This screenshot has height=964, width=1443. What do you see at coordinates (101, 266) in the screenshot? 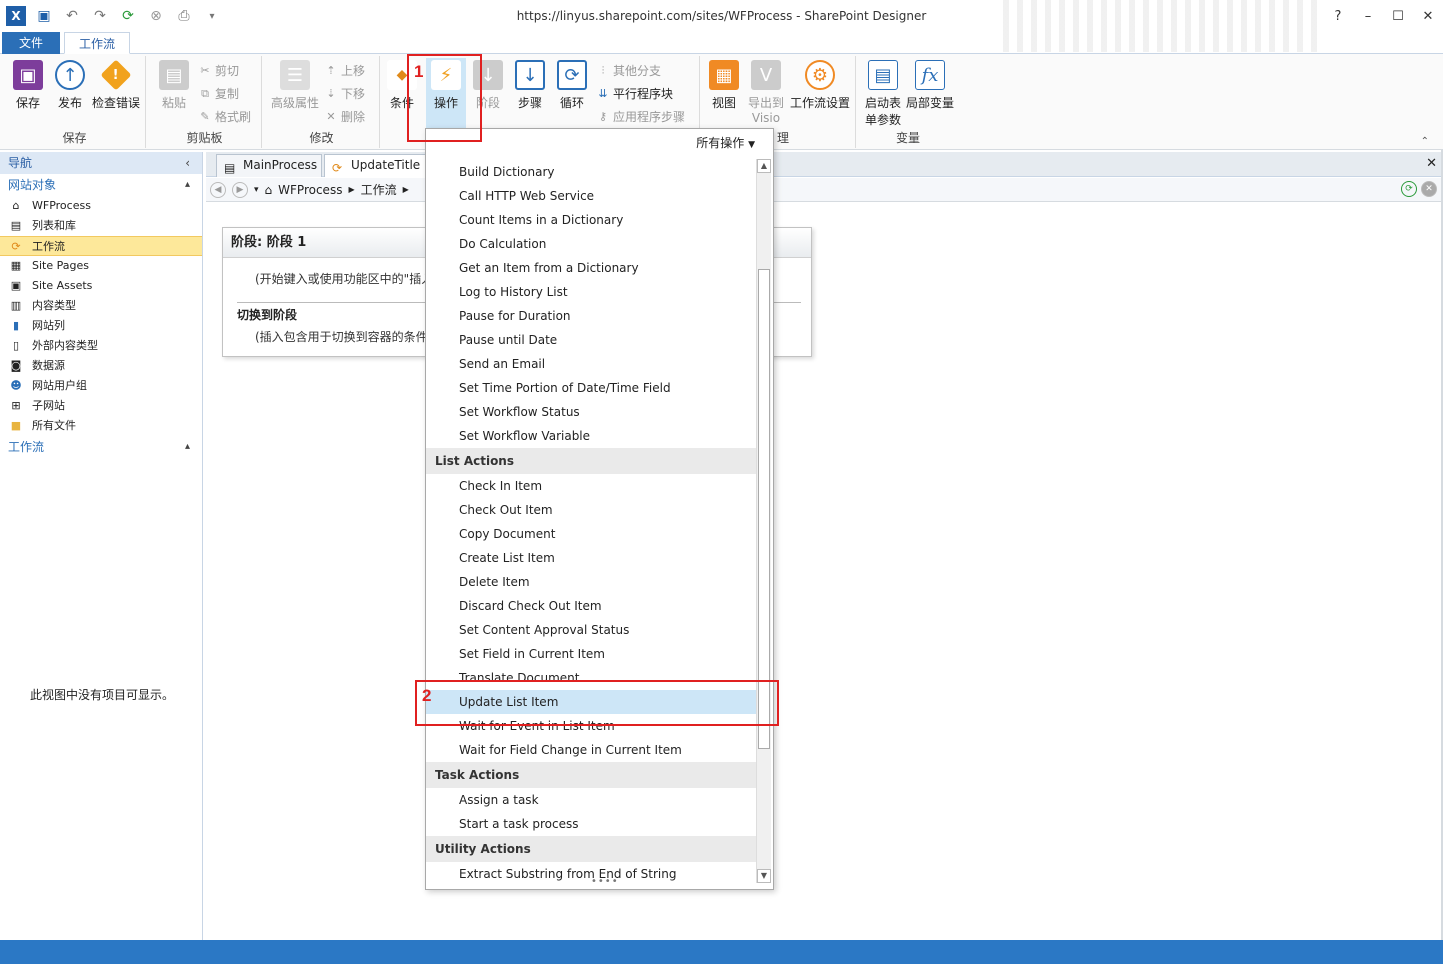
I see `sidebar-item-site-pages: ▦ Site Pages` at bounding box center [101, 266].